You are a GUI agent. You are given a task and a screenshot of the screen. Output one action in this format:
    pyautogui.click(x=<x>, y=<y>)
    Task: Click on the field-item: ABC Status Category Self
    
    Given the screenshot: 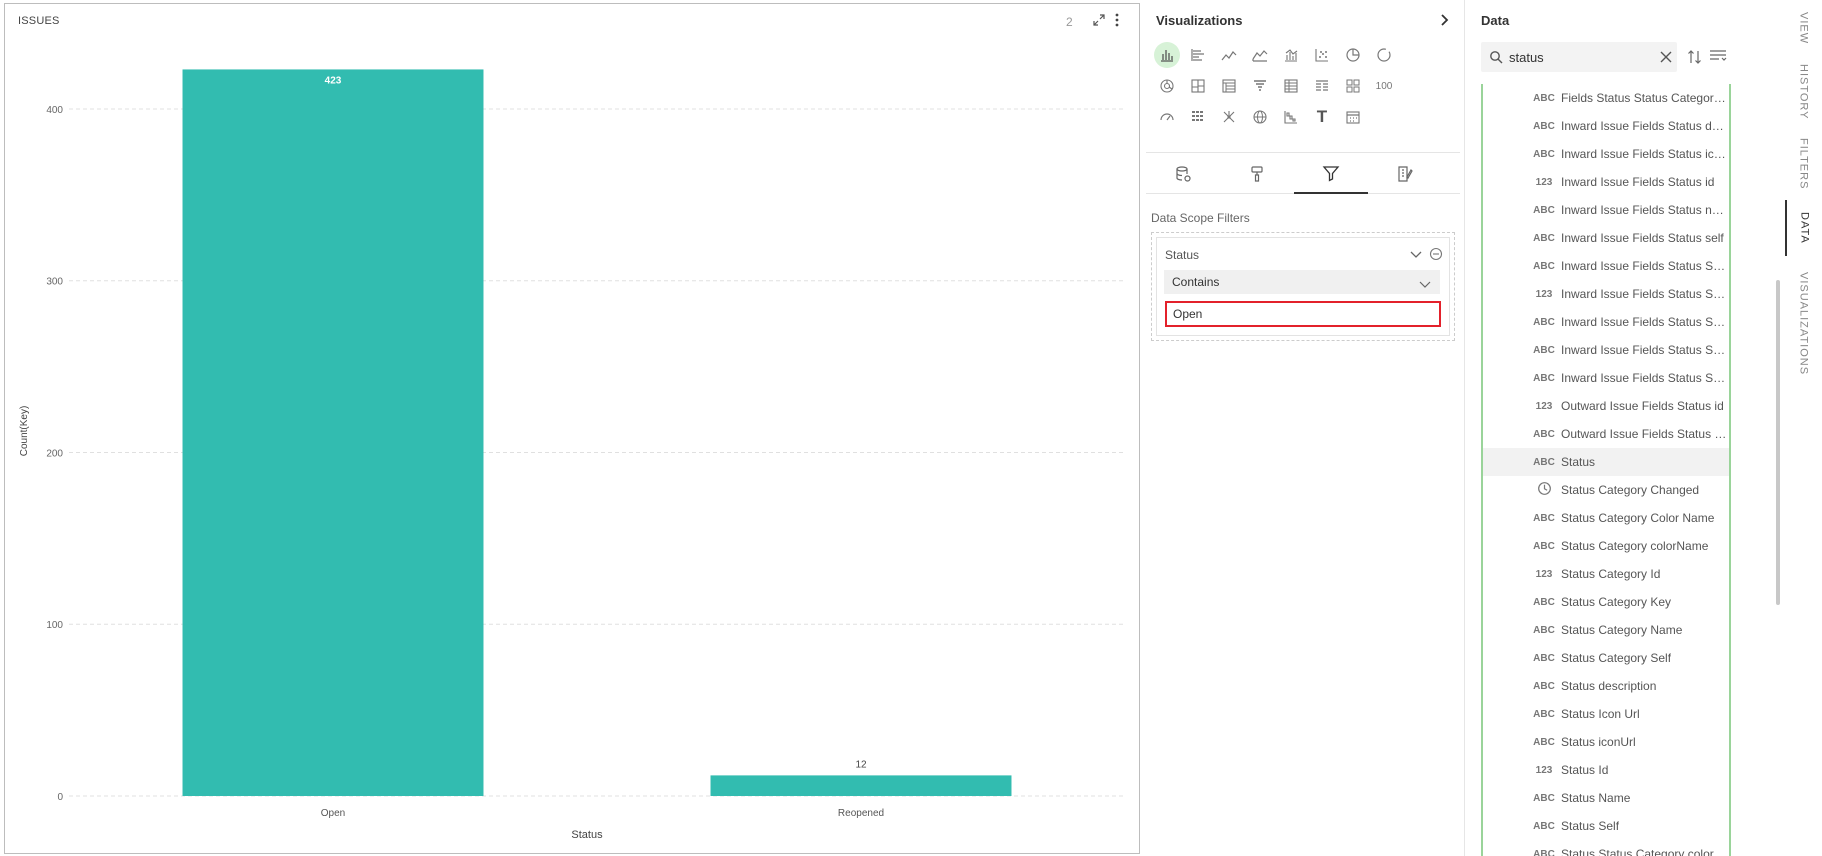 What is the action you would take?
    pyautogui.click(x=1606, y=658)
    